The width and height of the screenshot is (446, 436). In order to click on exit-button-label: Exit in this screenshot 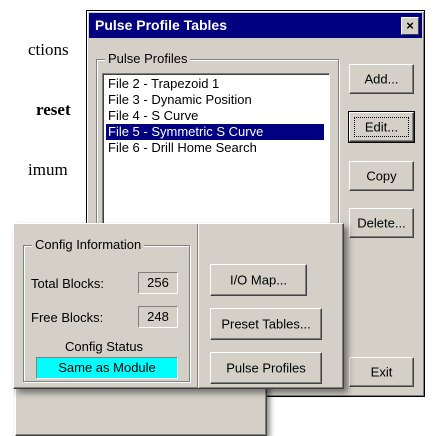, I will do `click(381, 372)`.